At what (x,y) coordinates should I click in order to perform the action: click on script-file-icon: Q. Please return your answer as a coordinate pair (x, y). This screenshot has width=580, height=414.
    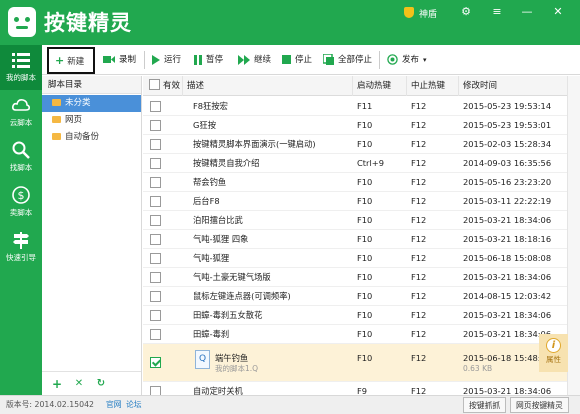
    Looking at the image, I should click on (202, 359).